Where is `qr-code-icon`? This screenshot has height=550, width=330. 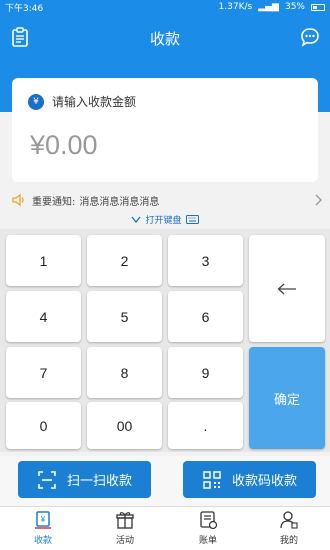
qr-code-icon is located at coordinates (212, 479).